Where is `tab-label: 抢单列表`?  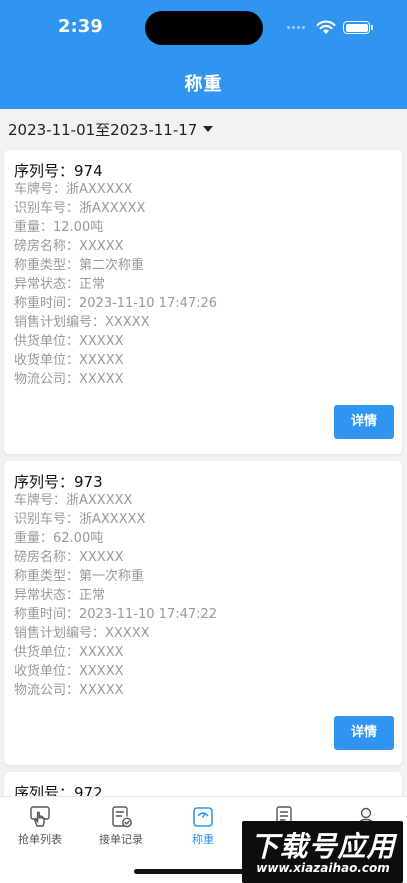
tab-label: 抢单列表 is located at coordinates (40, 839).